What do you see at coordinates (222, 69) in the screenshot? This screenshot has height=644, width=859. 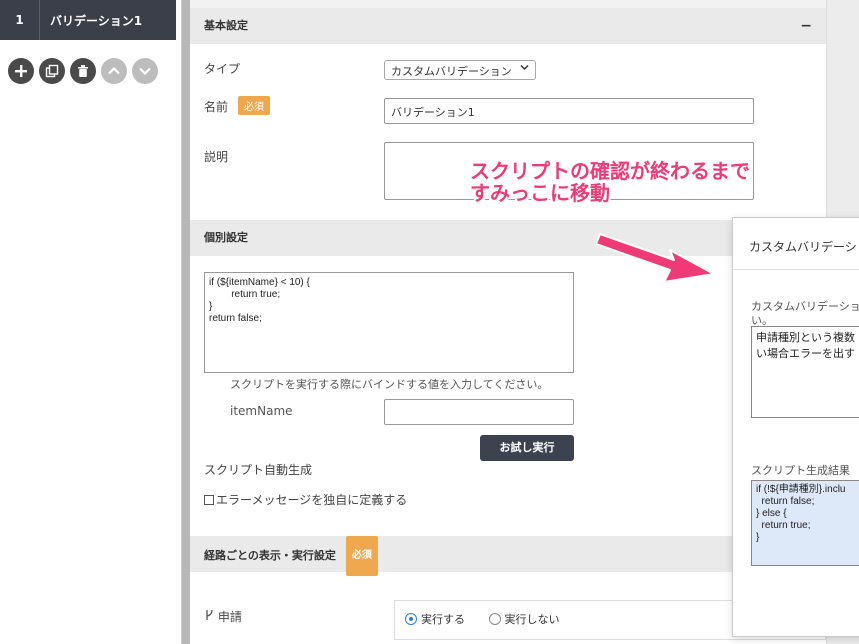 I see `type-label: タイプ` at bounding box center [222, 69].